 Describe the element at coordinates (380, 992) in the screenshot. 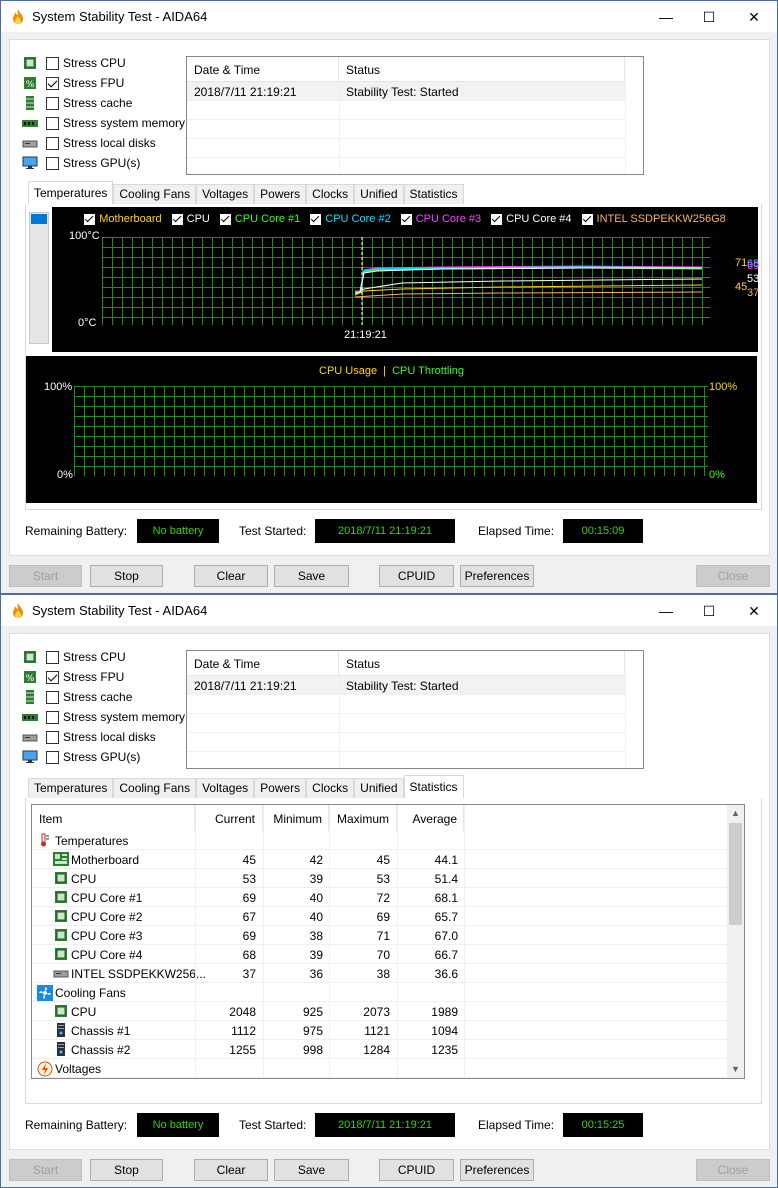

I see `stats-group-row: Cooling Fans` at that location.